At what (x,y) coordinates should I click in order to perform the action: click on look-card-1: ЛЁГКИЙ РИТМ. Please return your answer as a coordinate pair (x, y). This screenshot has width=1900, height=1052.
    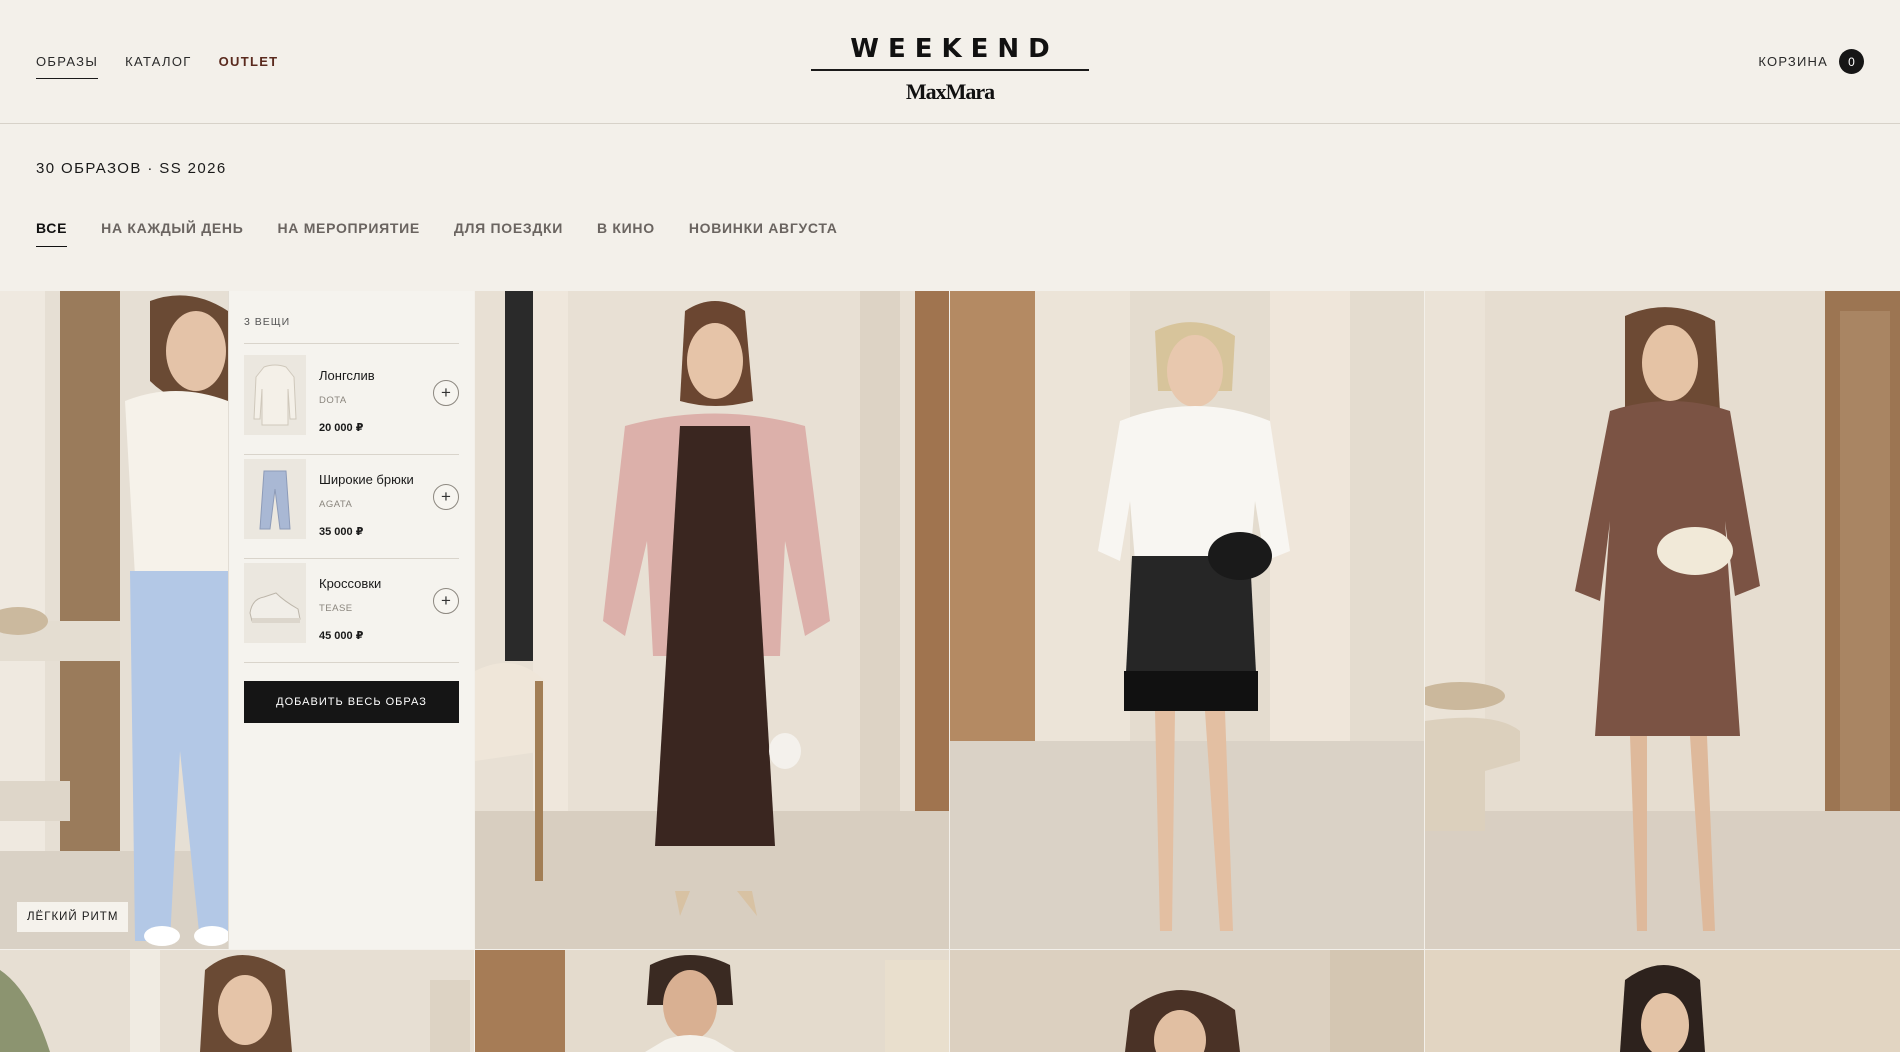
    Looking at the image, I should click on (114, 620).